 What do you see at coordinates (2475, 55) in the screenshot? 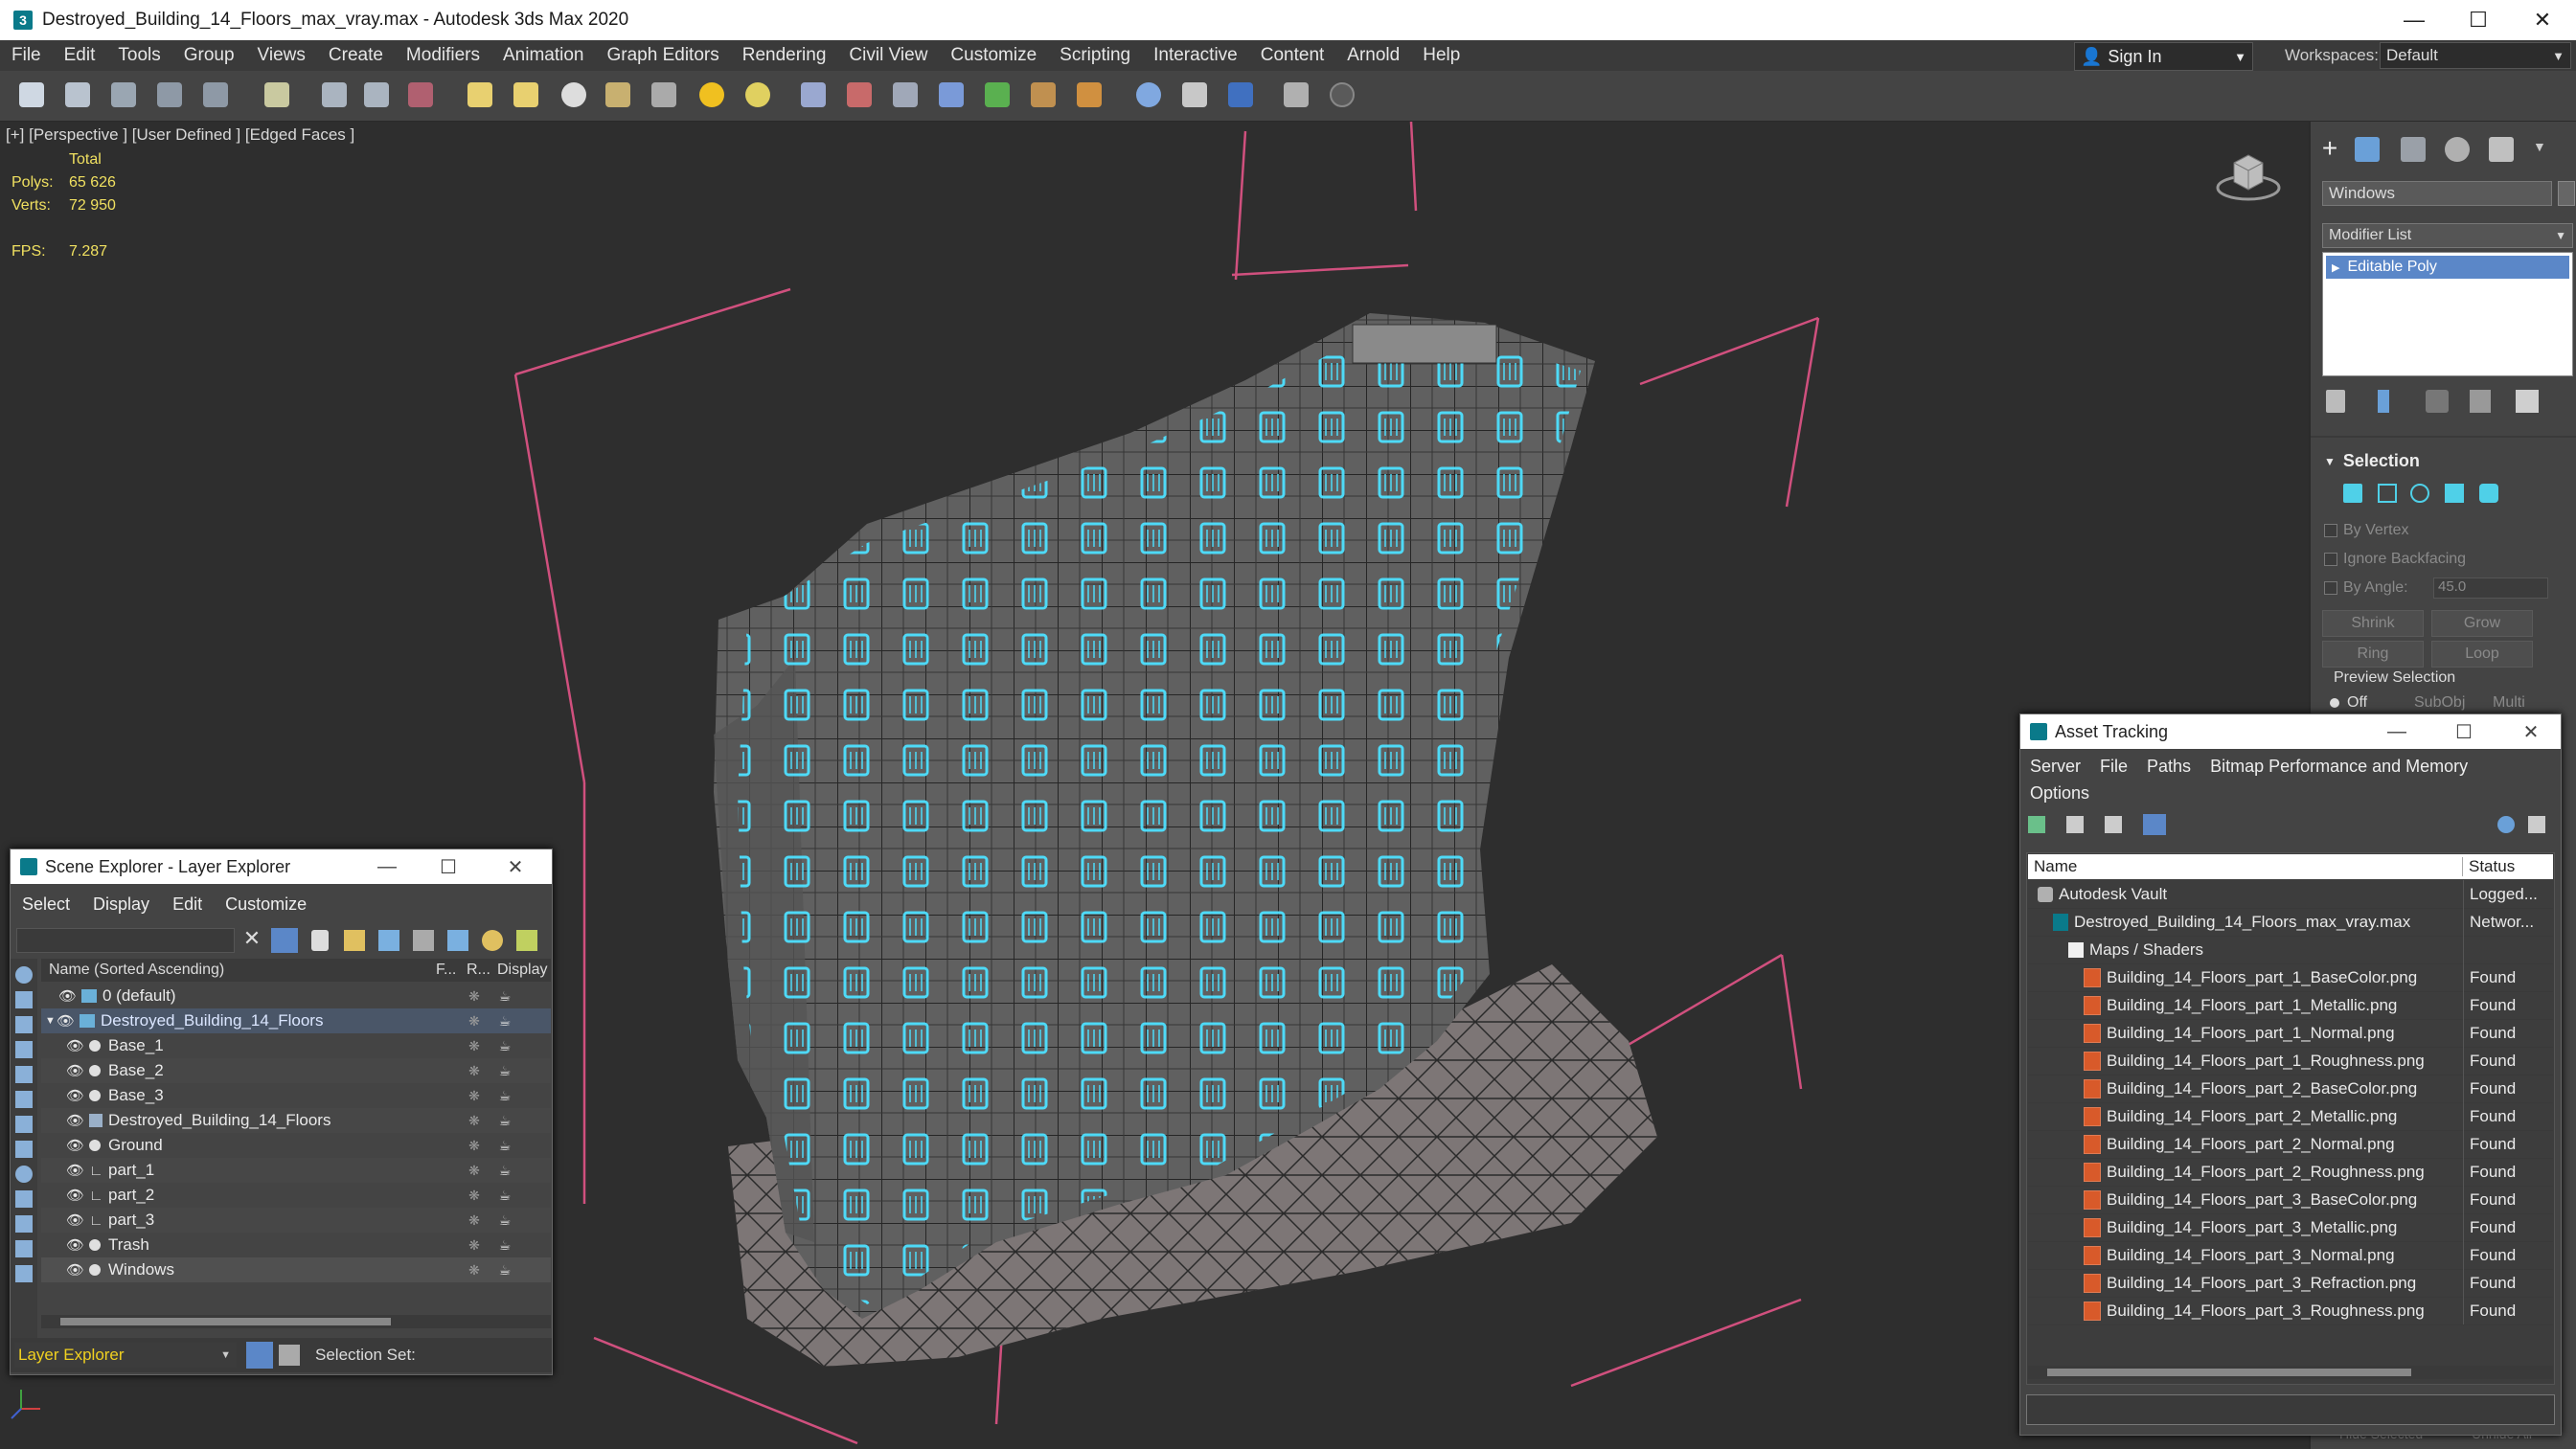
I see `workspaces-dropdown: Default ▼` at bounding box center [2475, 55].